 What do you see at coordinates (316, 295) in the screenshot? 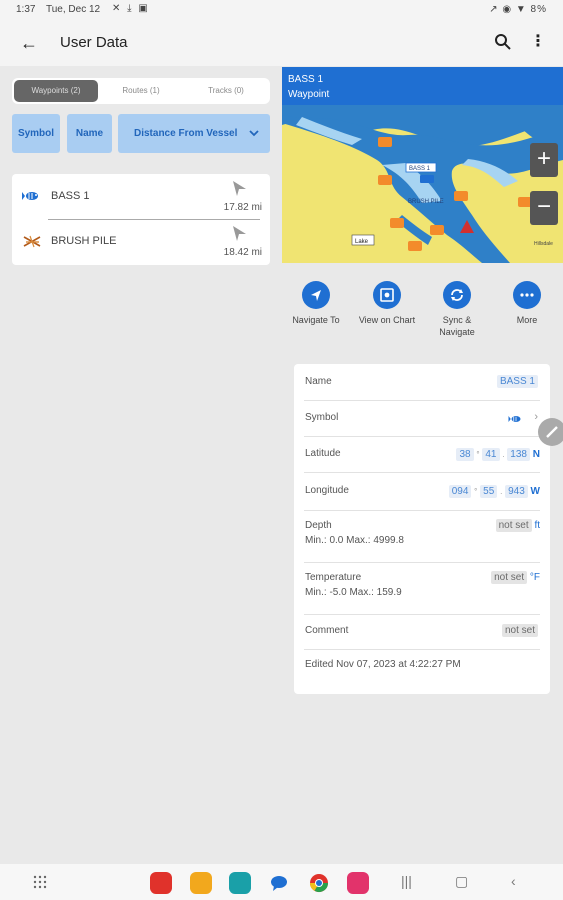
I see `navigate-icon` at bounding box center [316, 295].